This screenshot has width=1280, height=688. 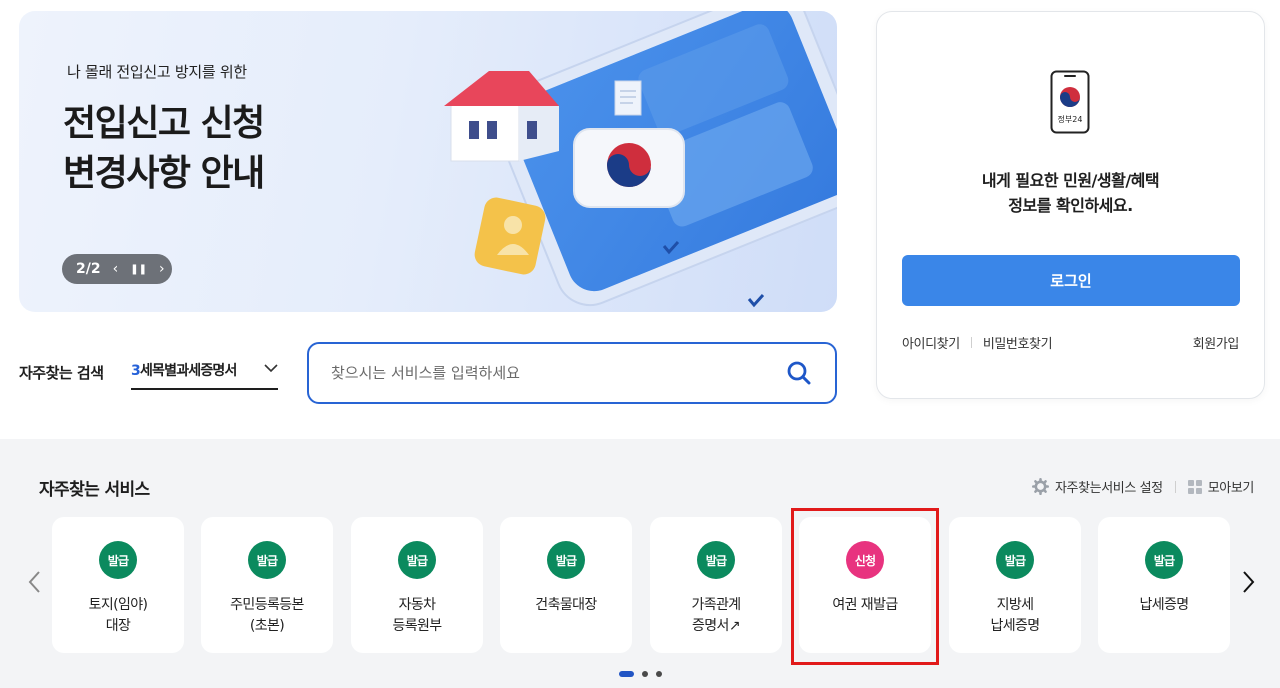 What do you see at coordinates (417, 626) in the screenshot?
I see `service-label-line2: 등록원부` at bounding box center [417, 626].